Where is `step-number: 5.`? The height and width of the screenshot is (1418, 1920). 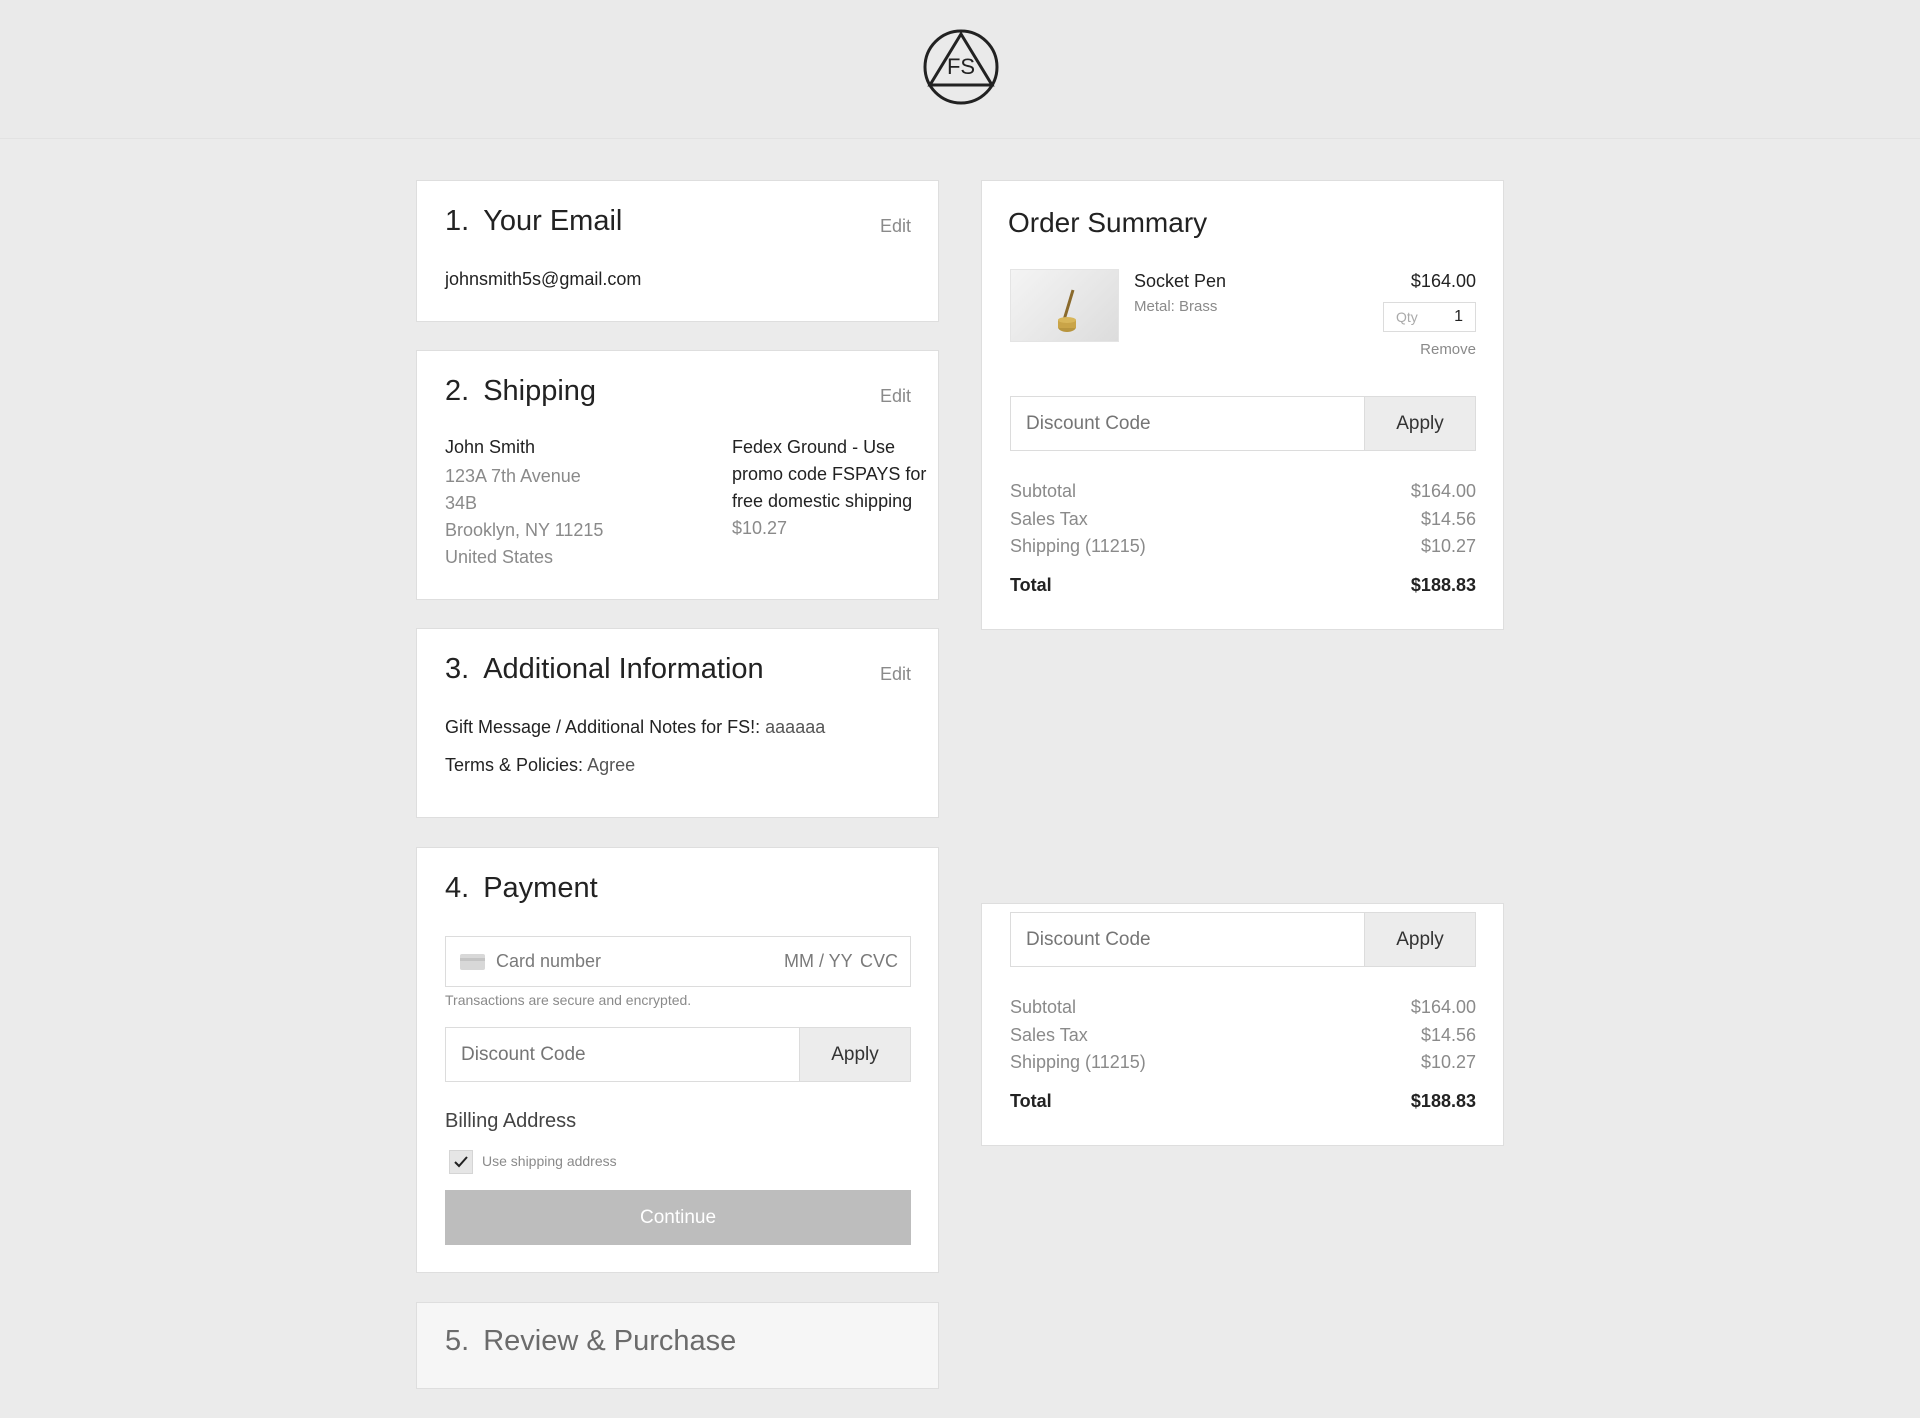 step-number: 5. is located at coordinates (457, 1341).